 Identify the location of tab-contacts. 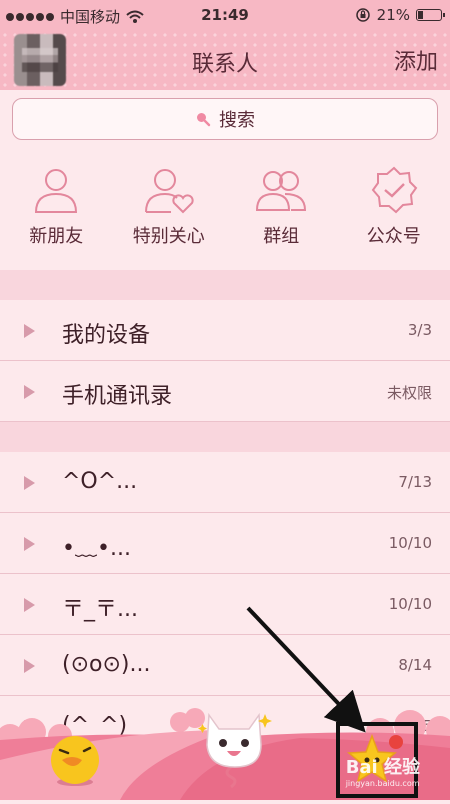
(235, 752).